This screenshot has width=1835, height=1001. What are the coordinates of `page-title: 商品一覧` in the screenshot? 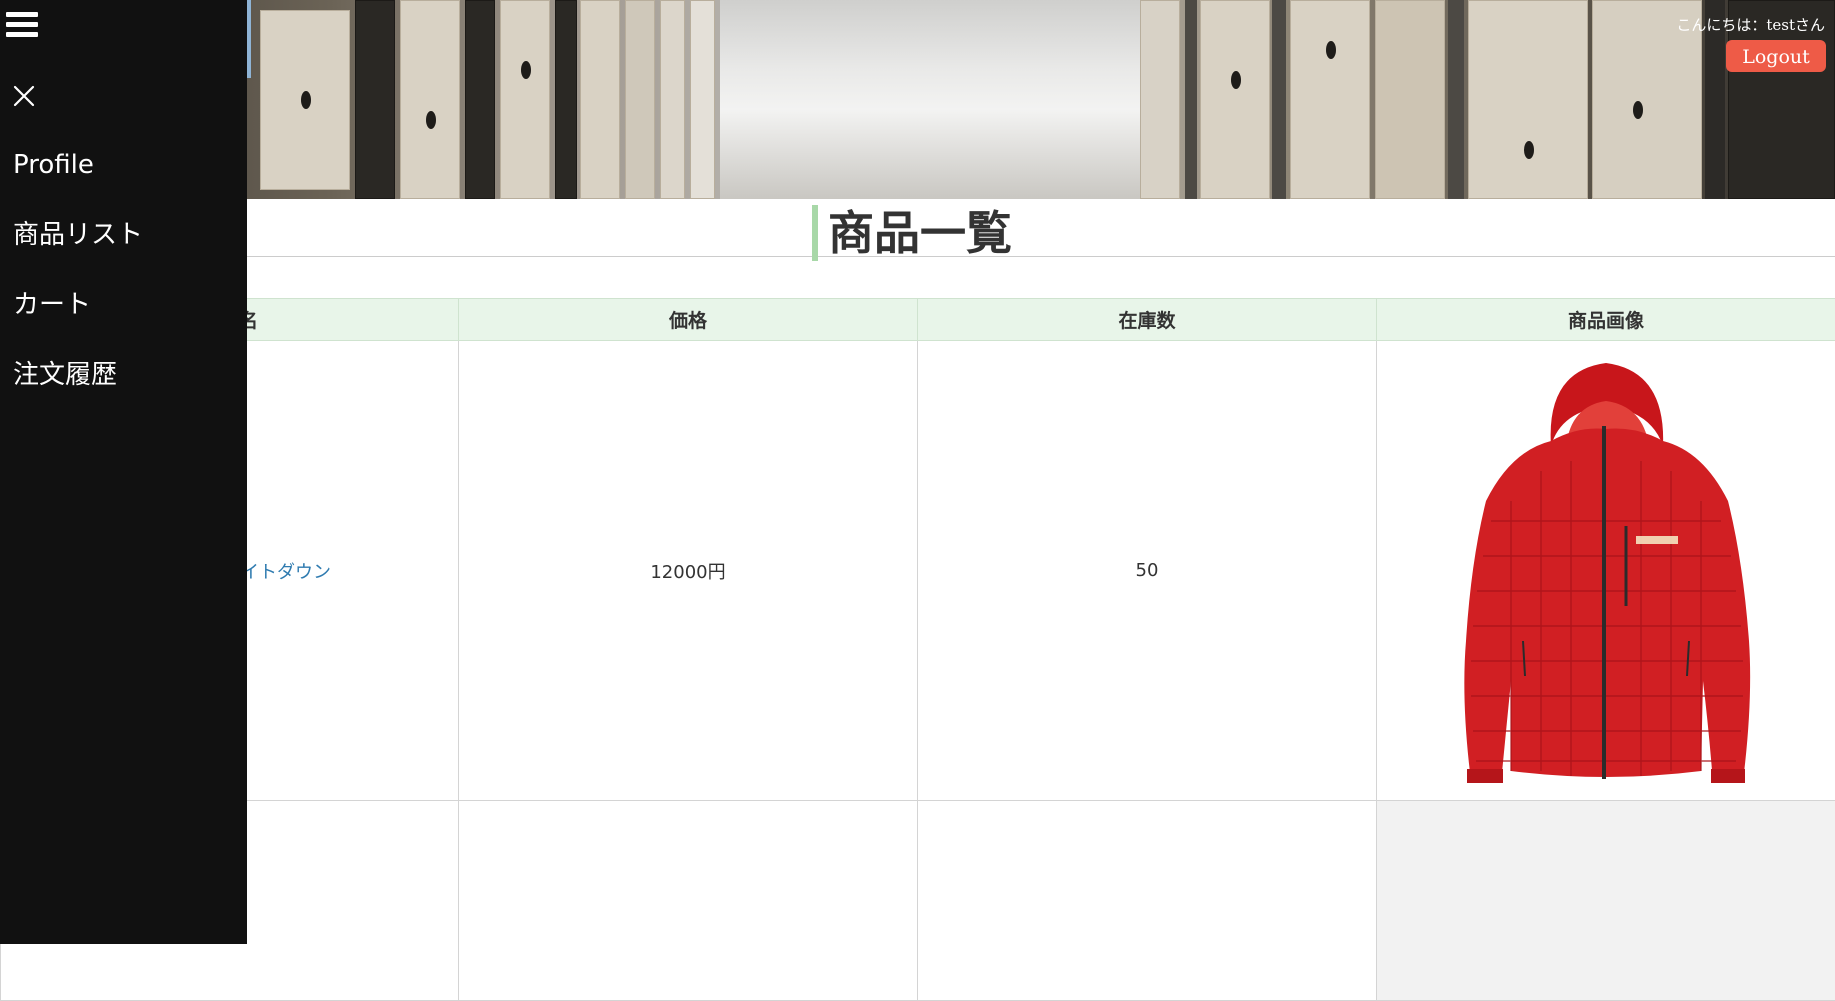 It's located at (912, 233).